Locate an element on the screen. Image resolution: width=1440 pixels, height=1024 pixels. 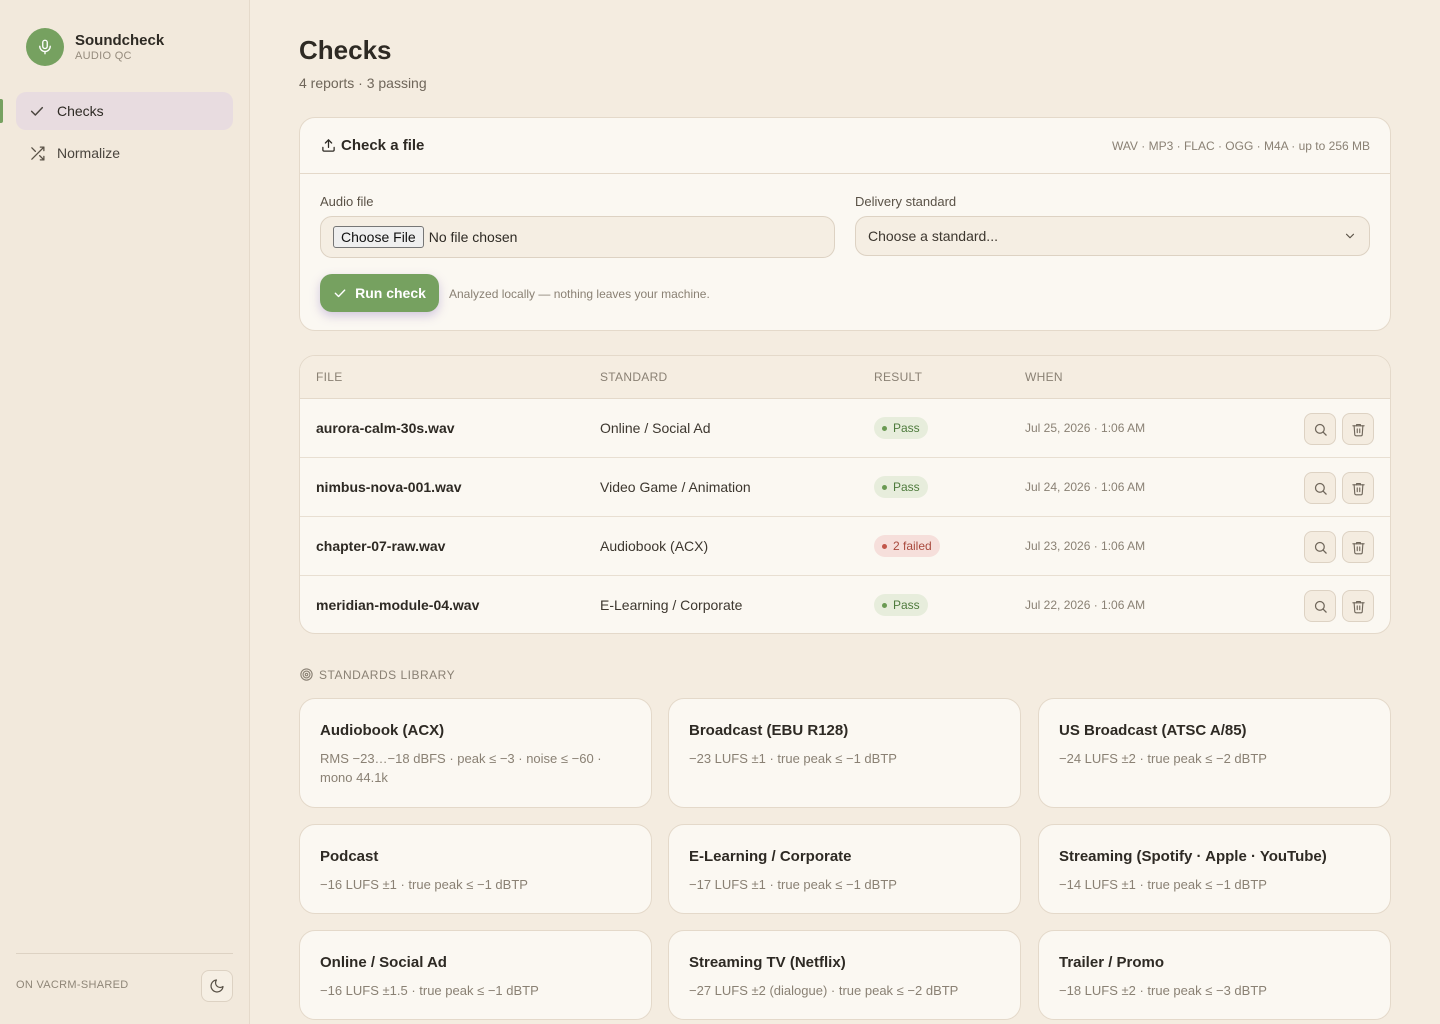
row-timestamp: Jul 24, 2026 · 1:06 AM is located at coordinates (1085, 487).